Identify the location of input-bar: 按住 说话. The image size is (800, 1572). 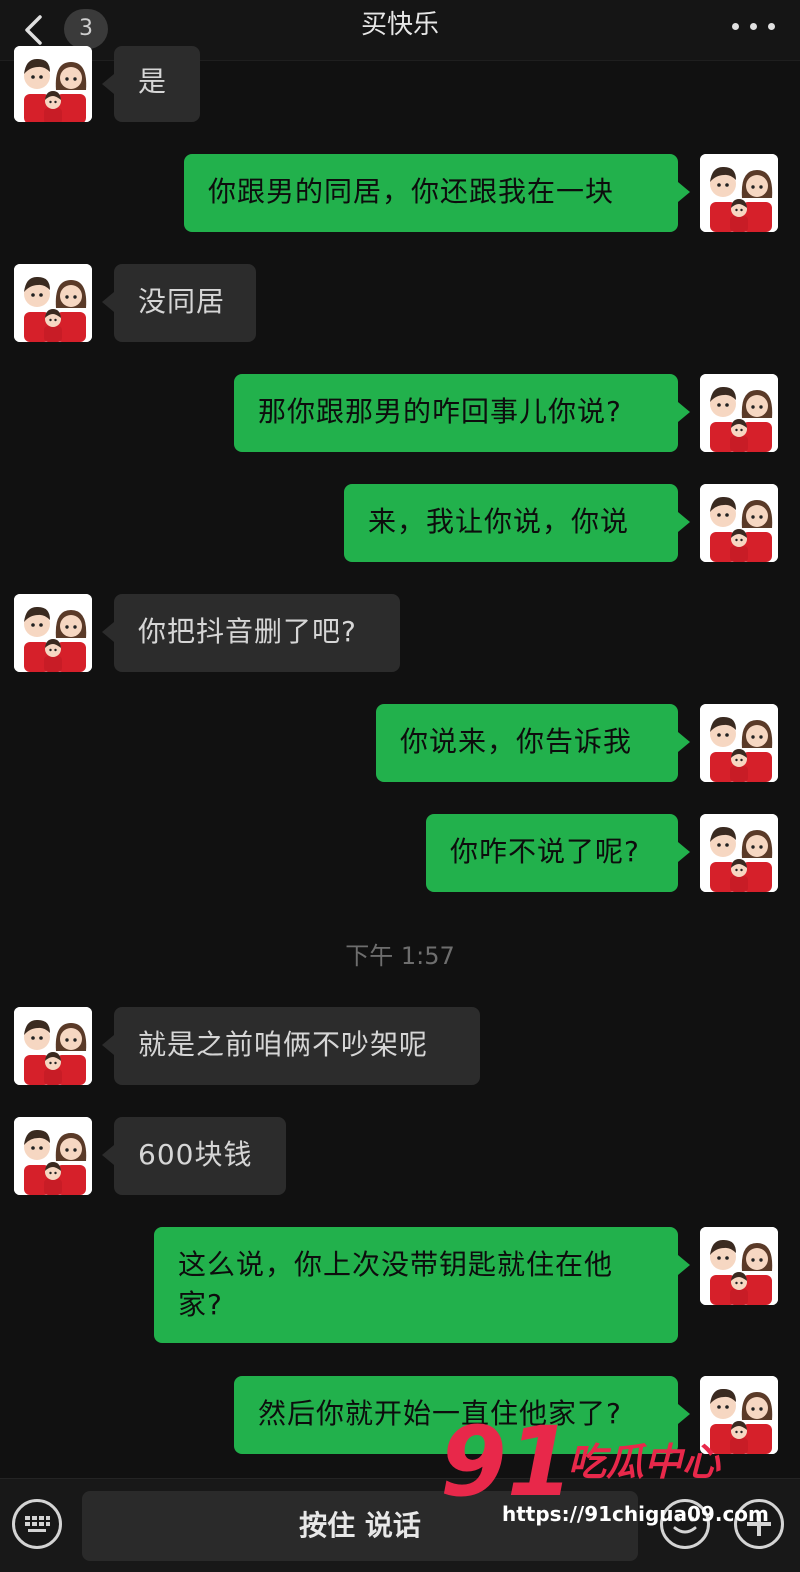
(400, 1525).